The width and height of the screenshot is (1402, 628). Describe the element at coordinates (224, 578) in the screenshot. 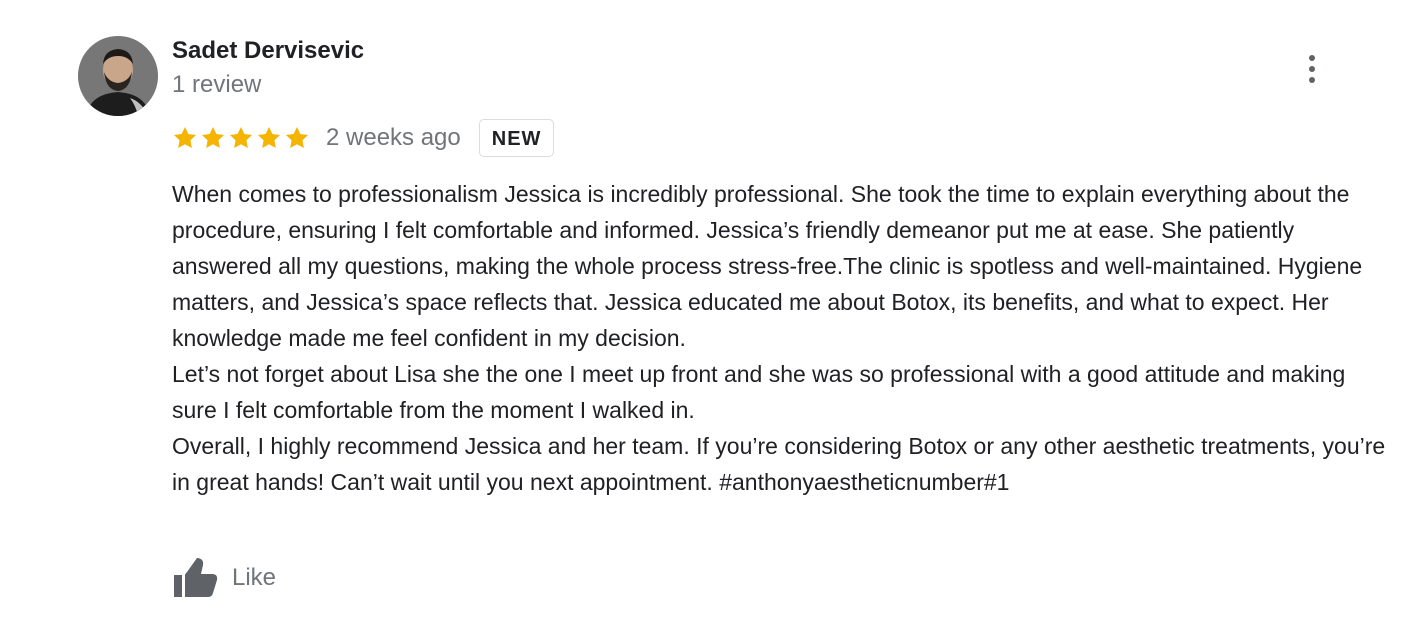

I see `like-button: Like` at that location.